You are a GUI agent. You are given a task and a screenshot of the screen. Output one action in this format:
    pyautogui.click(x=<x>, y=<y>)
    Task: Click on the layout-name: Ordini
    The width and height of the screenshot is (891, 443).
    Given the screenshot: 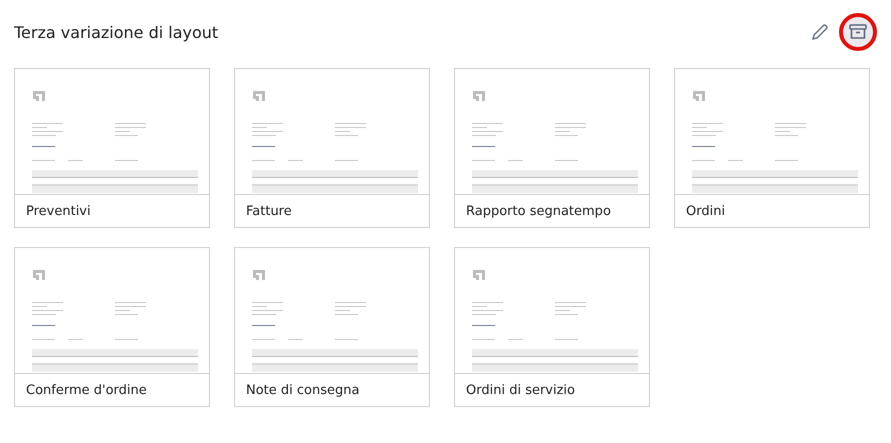 What is the action you would take?
    pyautogui.click(x=705, y=211)
    